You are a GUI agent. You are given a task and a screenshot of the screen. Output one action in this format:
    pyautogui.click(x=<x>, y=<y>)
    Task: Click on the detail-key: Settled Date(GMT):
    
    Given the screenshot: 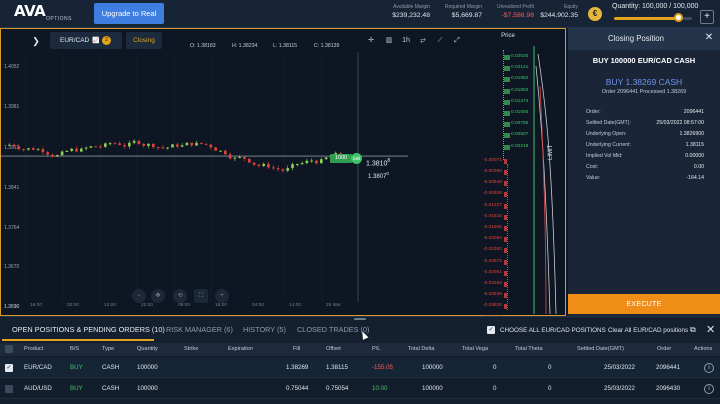 What is the action you would take?
    pyautogui.click(x=608, y=123)
    